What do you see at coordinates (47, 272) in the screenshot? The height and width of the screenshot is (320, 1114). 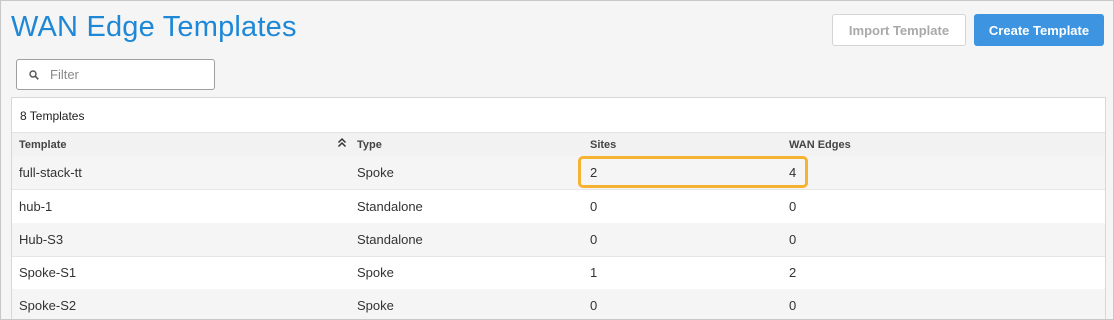 I see `template-name: Spoke-S1` at bounding box center [47, 272].